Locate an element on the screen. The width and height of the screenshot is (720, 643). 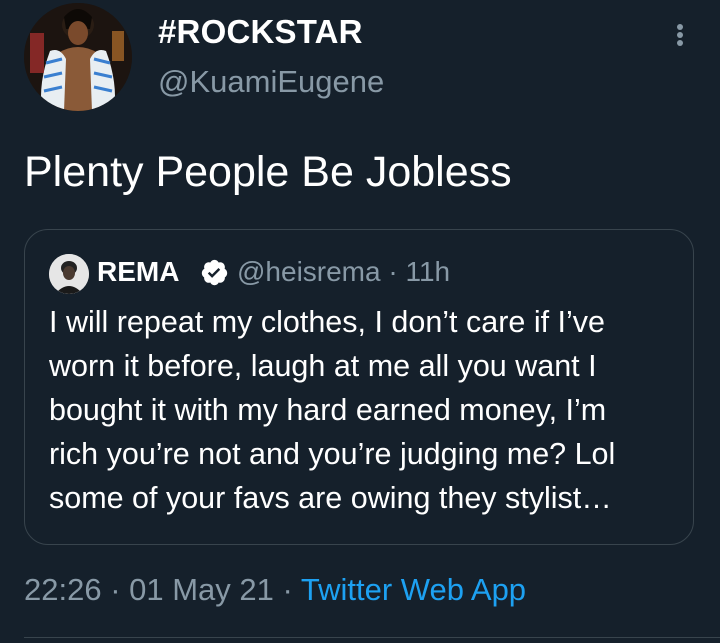
tweet-date: 01 May 21 is located at coordinates (201, 589).